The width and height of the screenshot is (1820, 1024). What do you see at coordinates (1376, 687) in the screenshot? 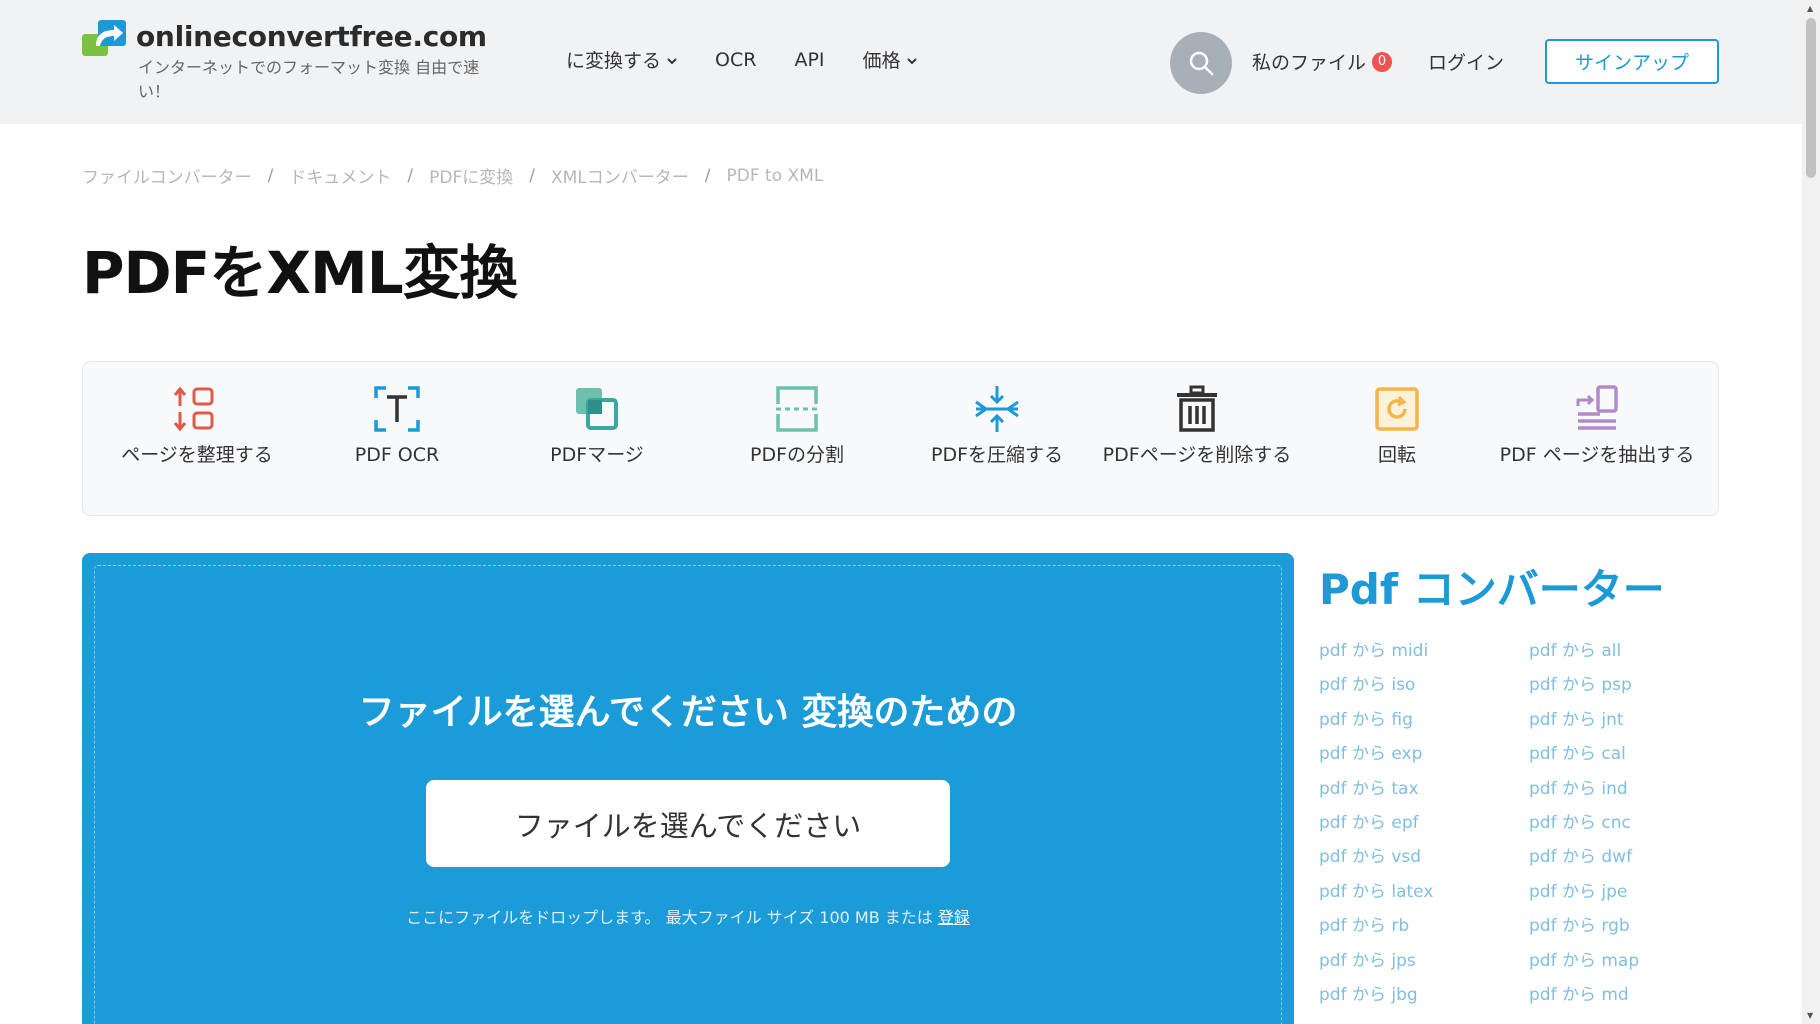
I see `converter-link: pdf から iso` at bounding box center [1376, 687].